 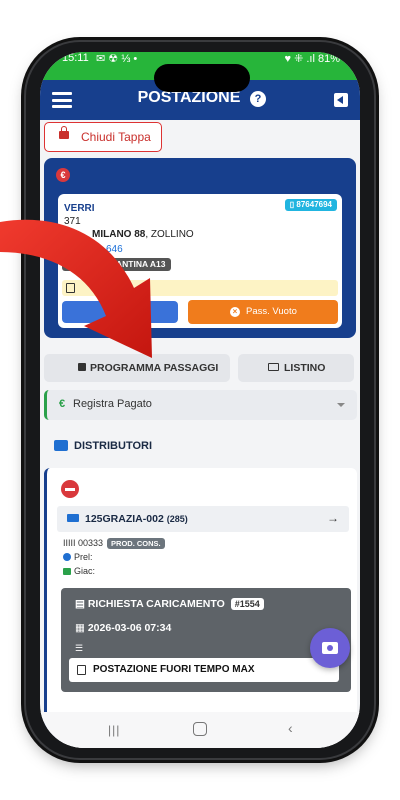 I want to click on list-icon, so click(x=273, y=367).